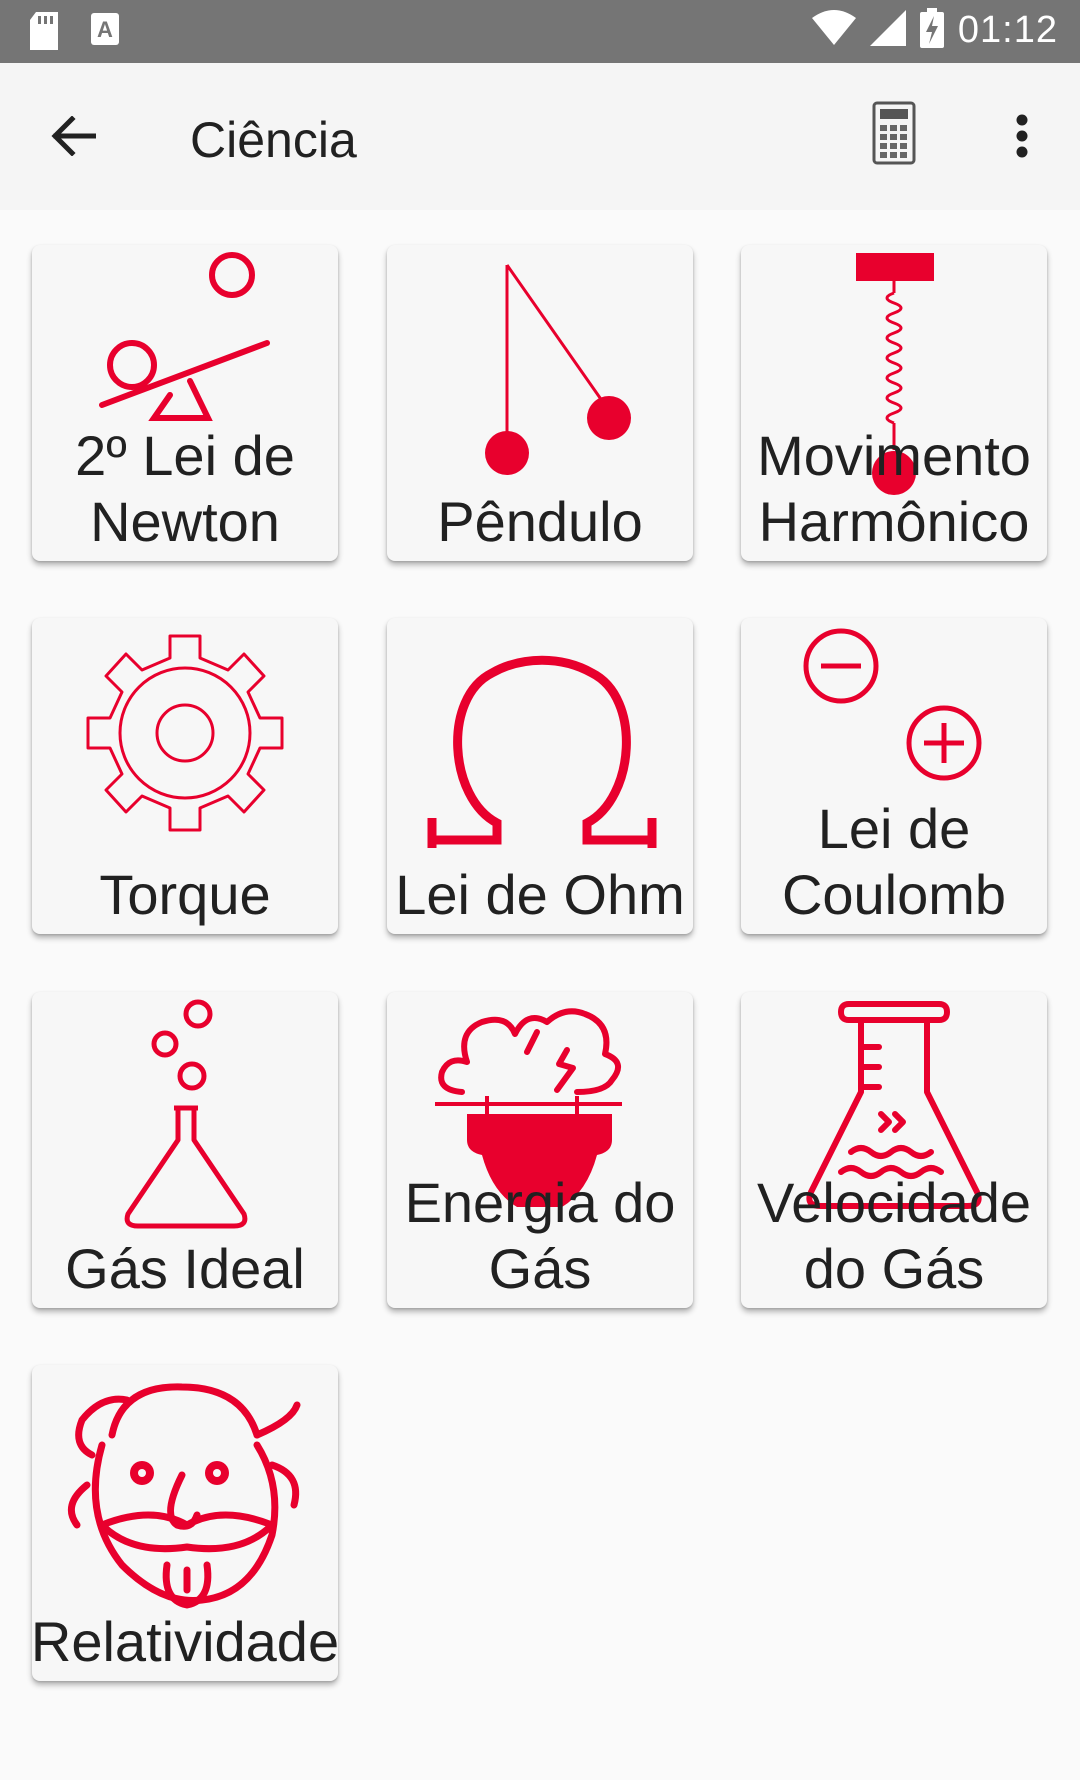 This screenshot has height=1780, width=1080. I want to click on card-label: Velocidade do Gás, so click(893, 1235).